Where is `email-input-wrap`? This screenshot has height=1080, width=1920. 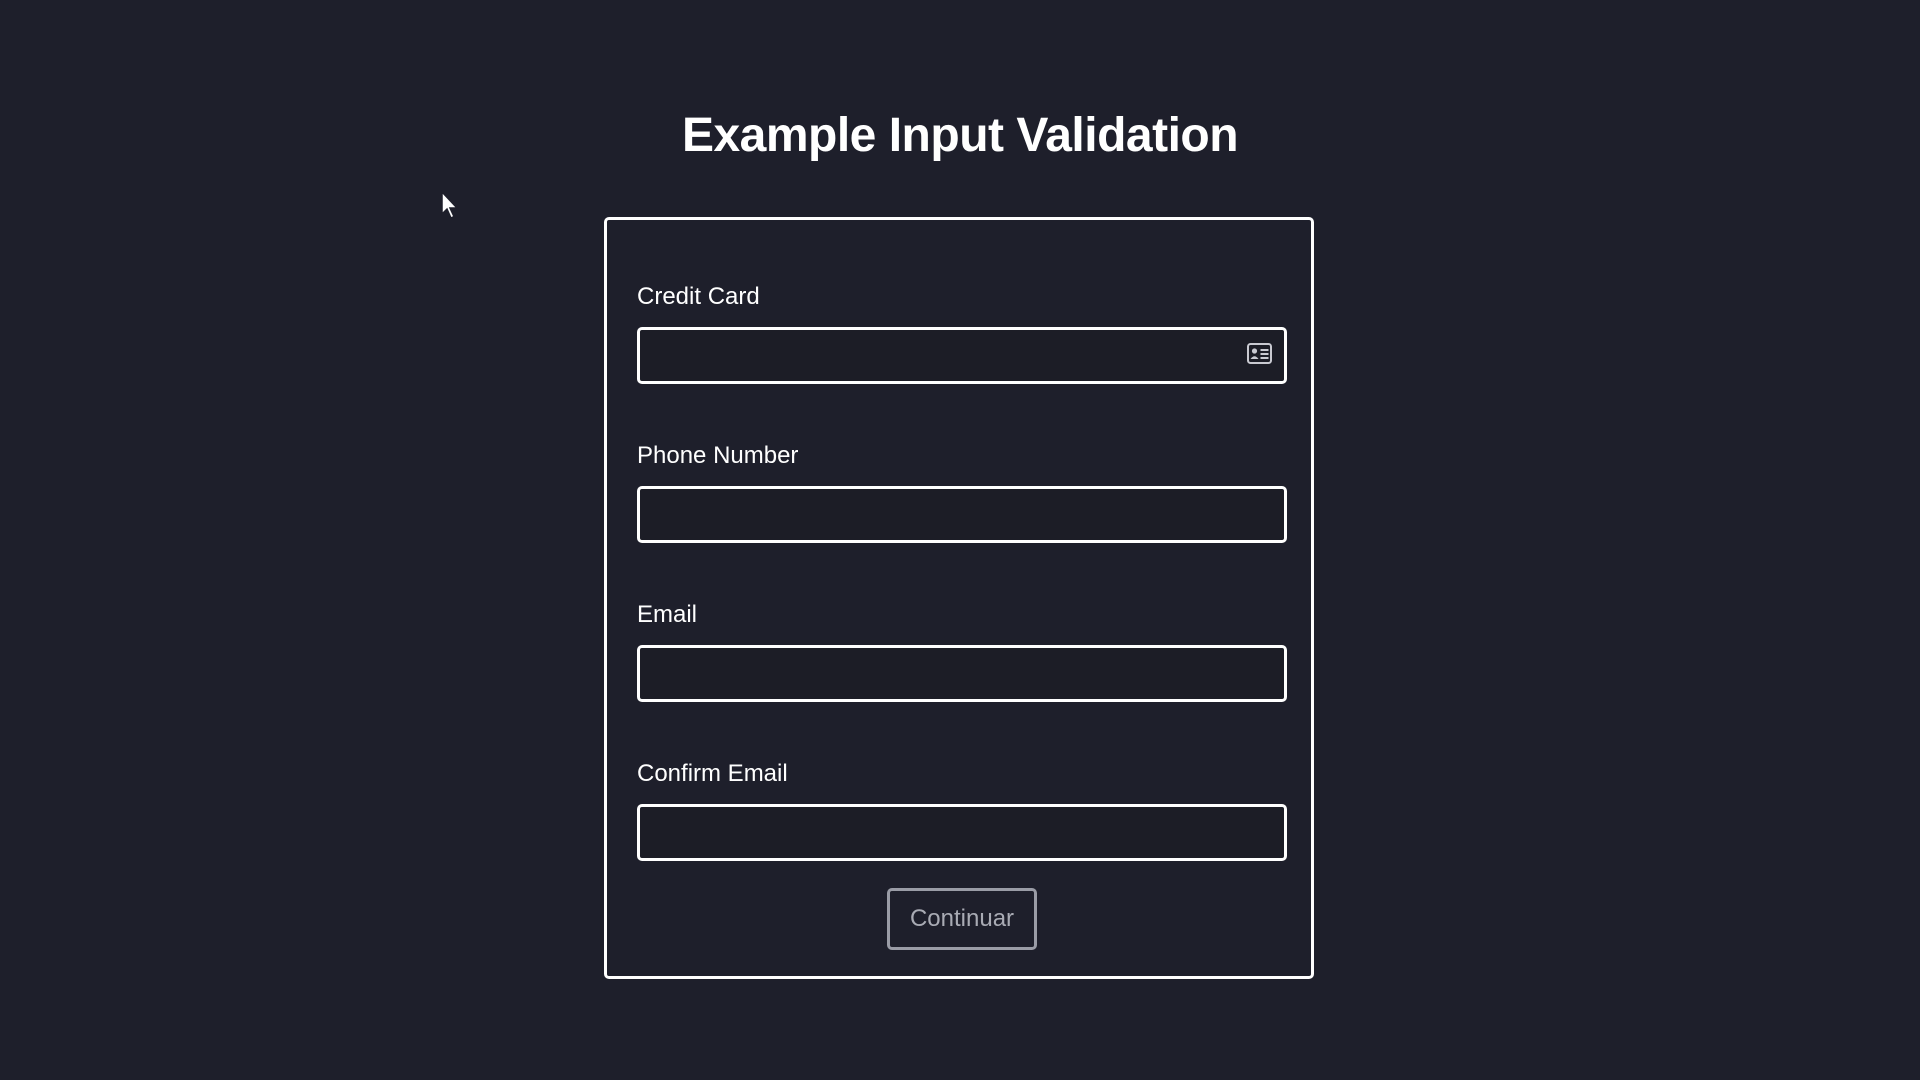
email-input-wrap is located at coordinates (962, 673).